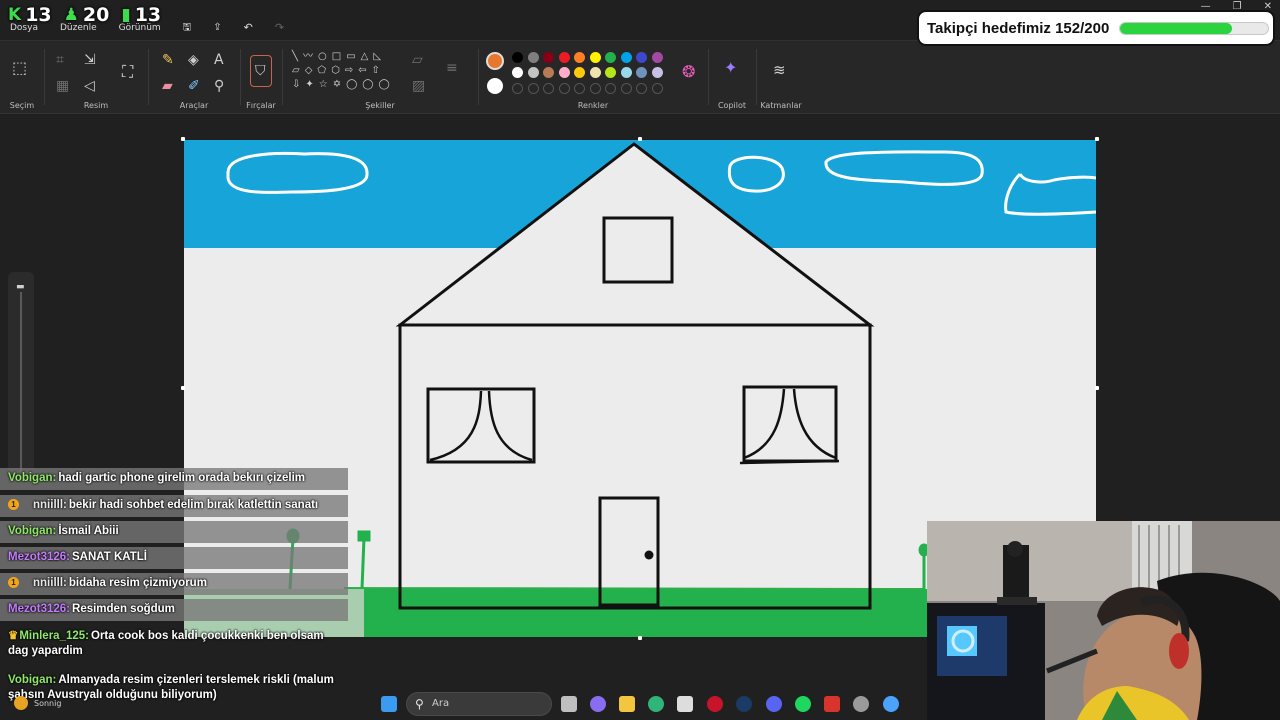 The width and height of the screenshot is (1280, 720). What do you see at coordinates (732, 78) in the screenshot?
I see `group-copilot: ✦ Copilot` at bounding box center [732, 78].